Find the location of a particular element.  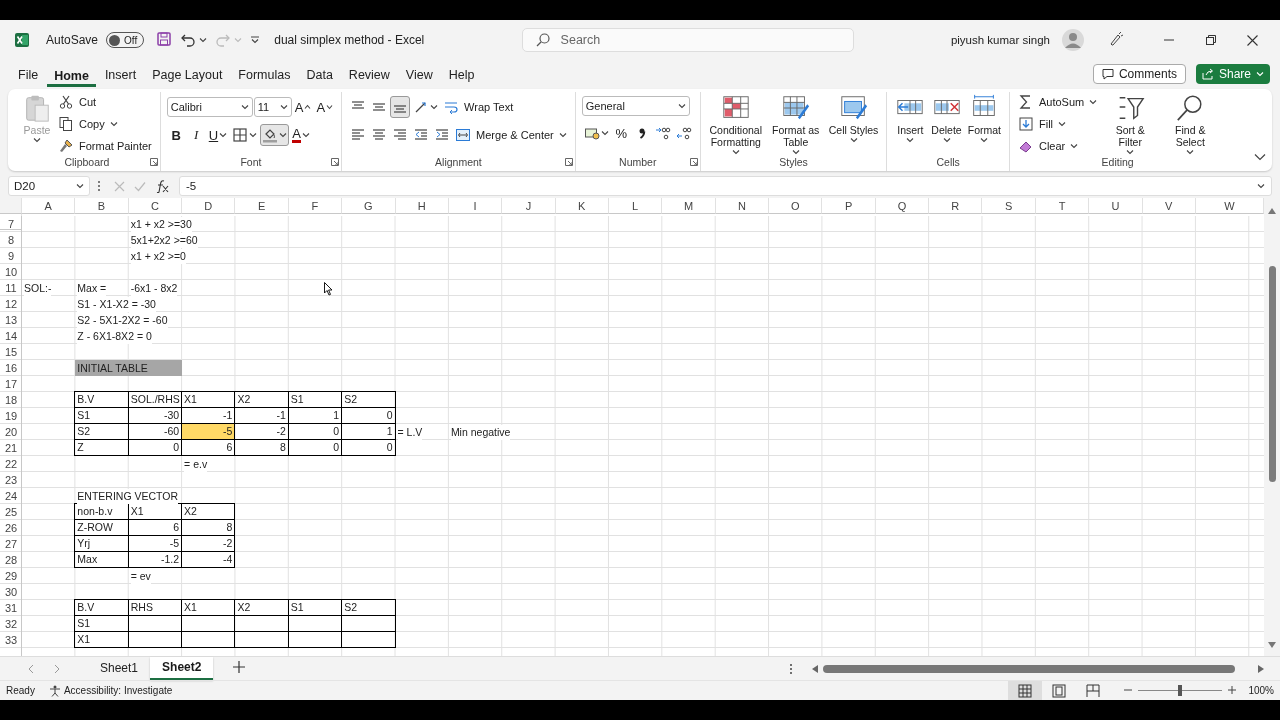

scrollbar-thumb is located at coordinates (1029, 668).